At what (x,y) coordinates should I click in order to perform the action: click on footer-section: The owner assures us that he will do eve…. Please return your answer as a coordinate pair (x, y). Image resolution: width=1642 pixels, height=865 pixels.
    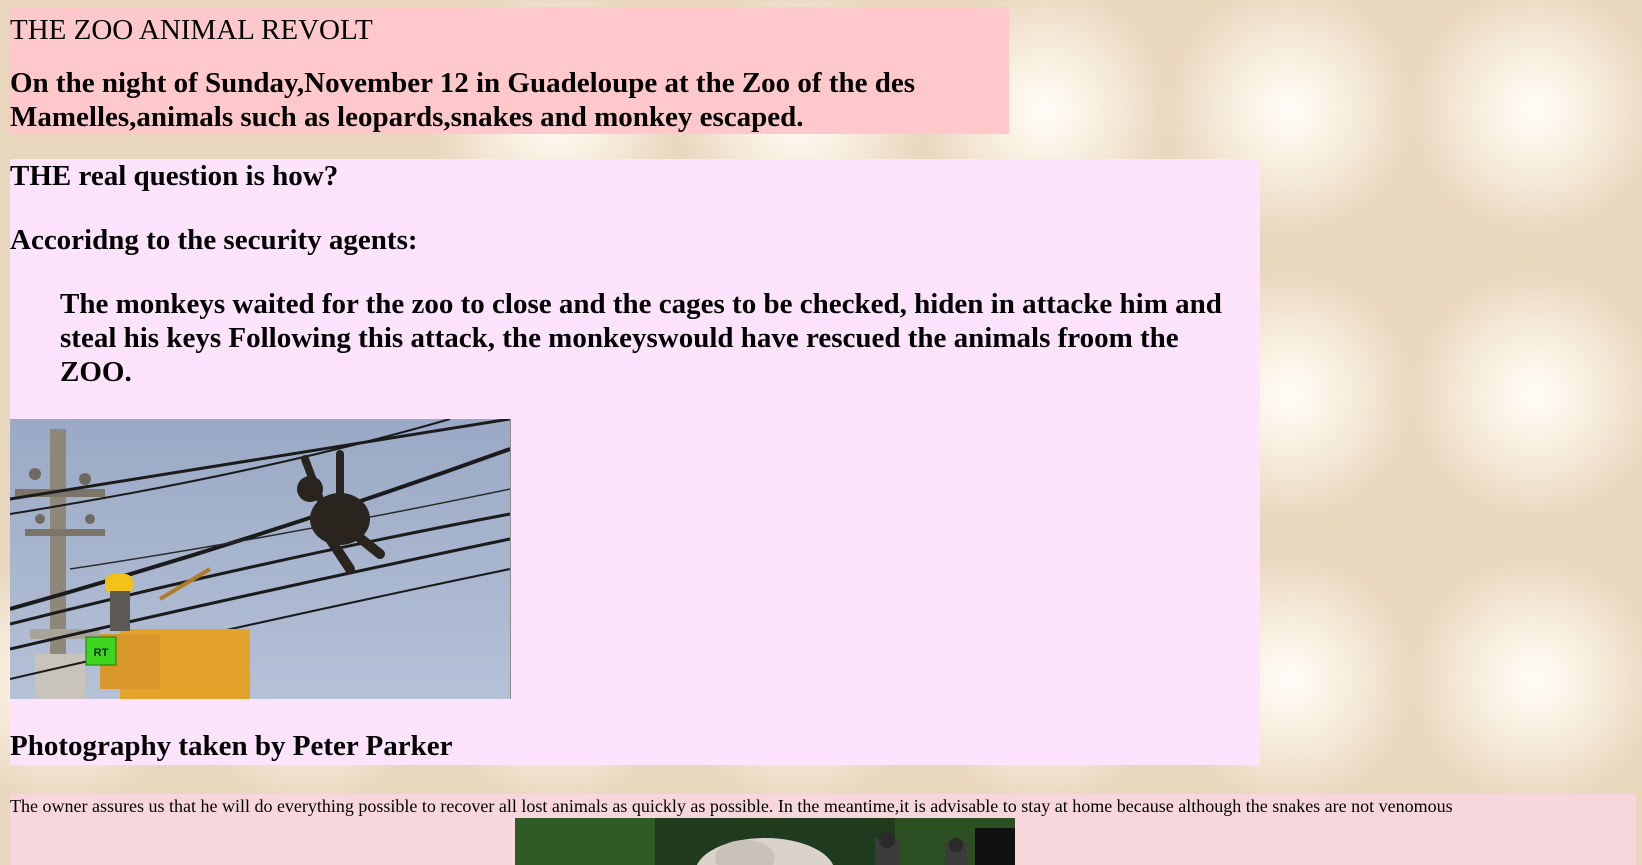
    Looking at the image, I should click on (823, 829).